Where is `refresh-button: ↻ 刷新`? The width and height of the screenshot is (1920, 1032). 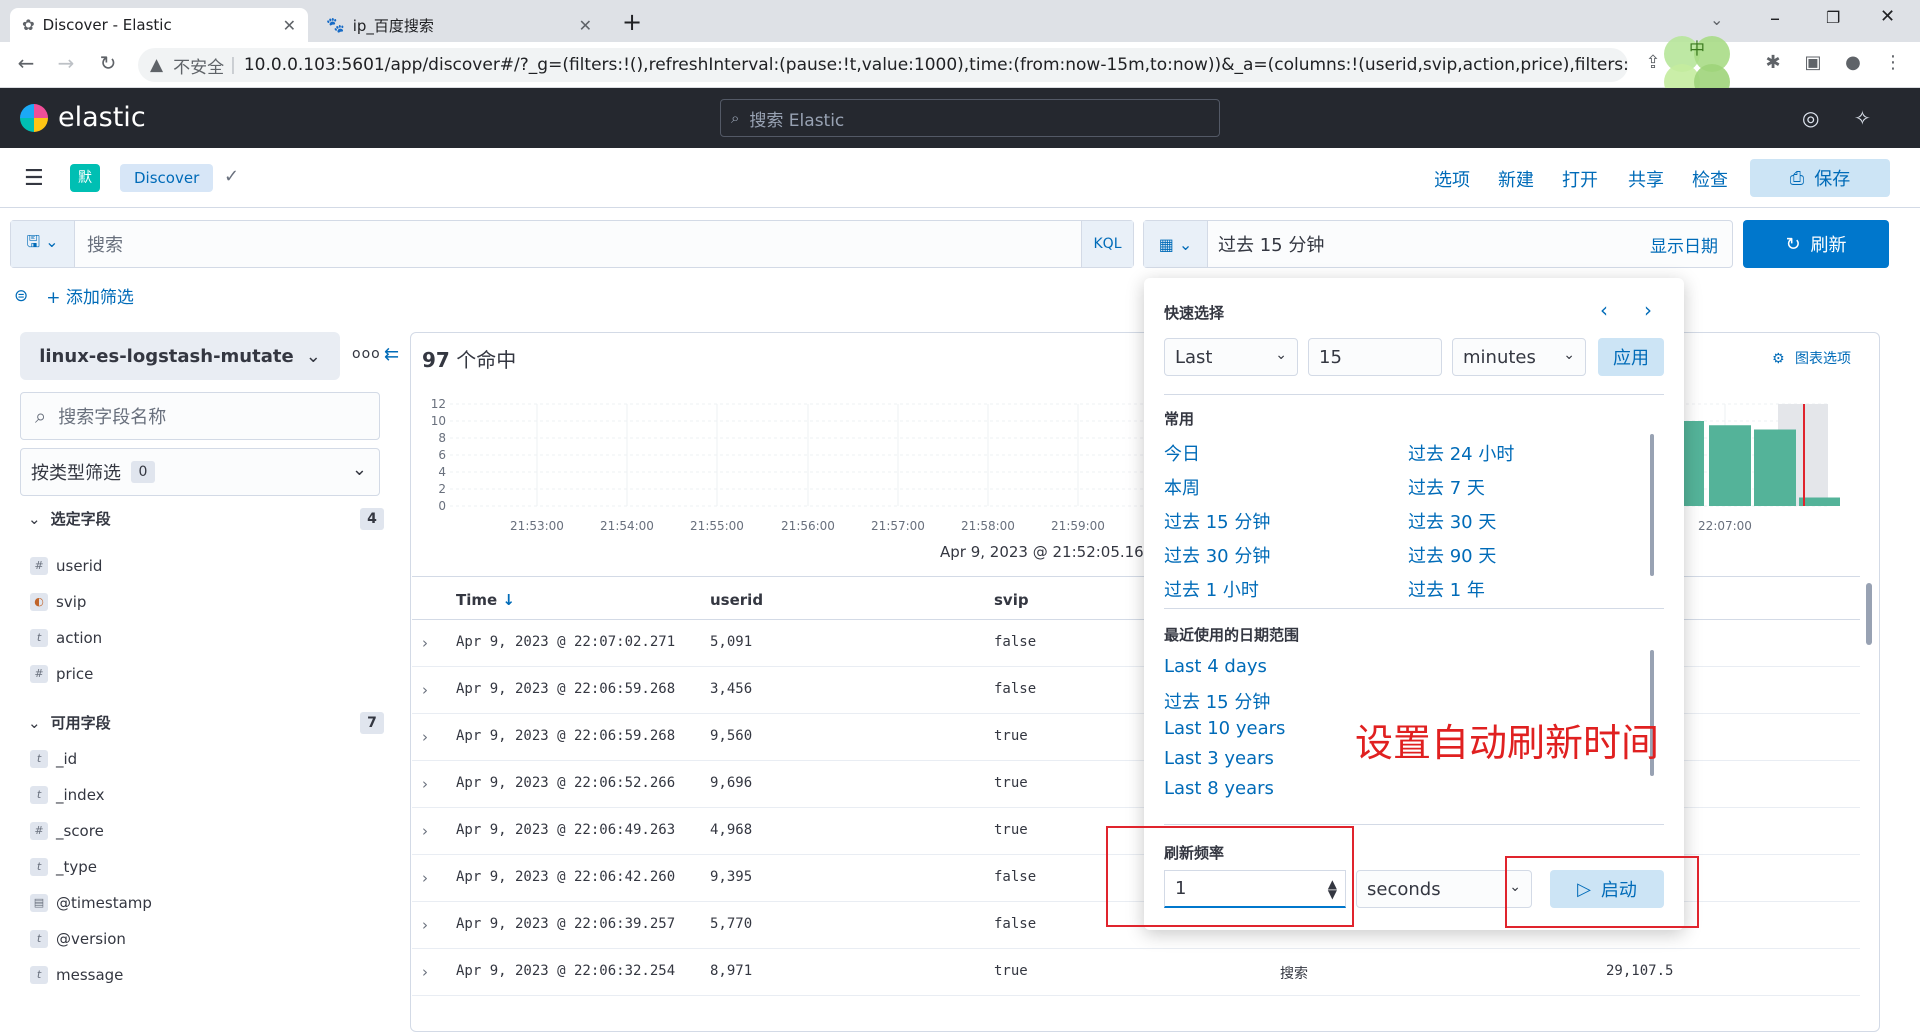
refresh-button: ↻ 刷新 is located at coordinates (1816, 244).